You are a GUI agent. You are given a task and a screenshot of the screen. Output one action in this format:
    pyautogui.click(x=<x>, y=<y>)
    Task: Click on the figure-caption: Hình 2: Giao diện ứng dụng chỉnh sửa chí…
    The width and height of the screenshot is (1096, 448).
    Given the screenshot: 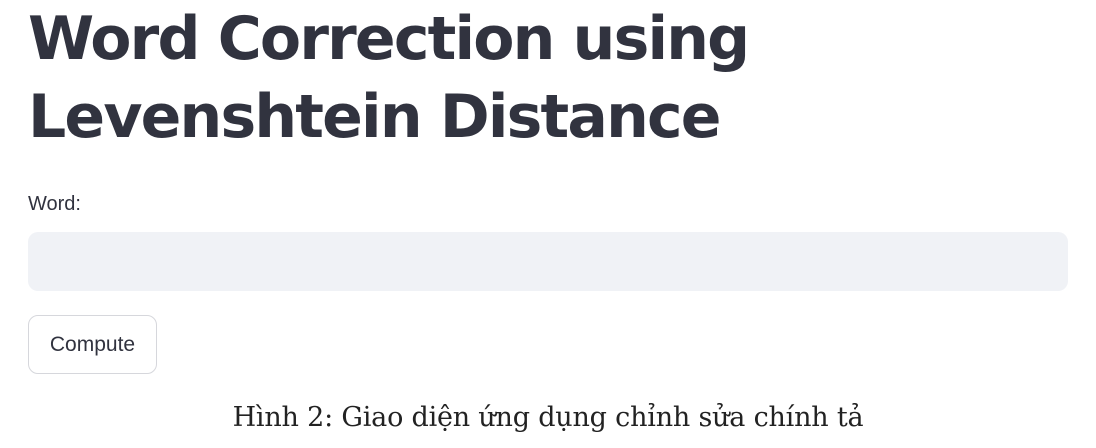 What is the action you would take?
    pyautogui.click(x=548, y=417)
    